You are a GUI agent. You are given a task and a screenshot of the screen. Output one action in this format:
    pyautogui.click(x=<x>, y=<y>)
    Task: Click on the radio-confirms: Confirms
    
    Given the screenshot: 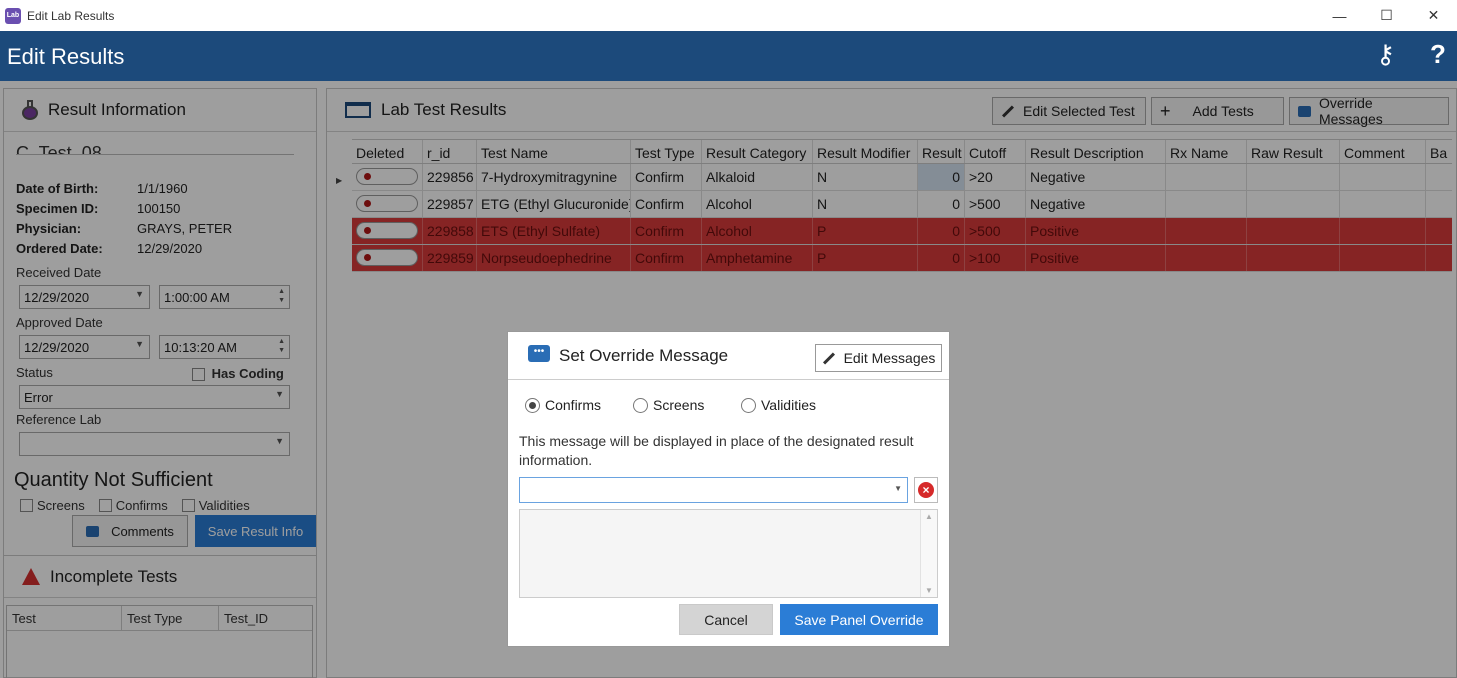 What is the action you would take?
    pyautogui.click(x=563, y=405)
    